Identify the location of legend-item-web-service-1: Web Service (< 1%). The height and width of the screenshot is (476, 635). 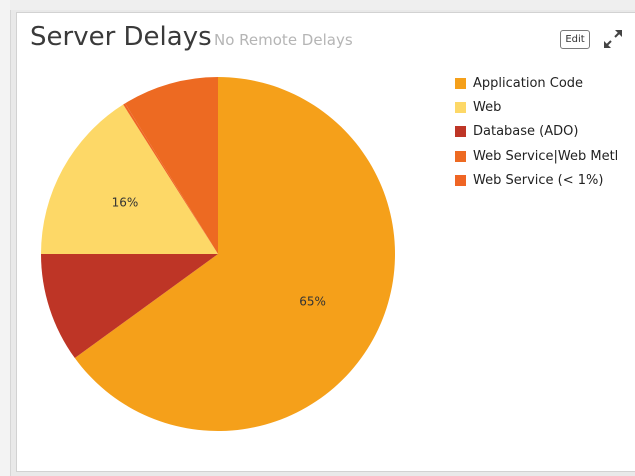
(536, 180).